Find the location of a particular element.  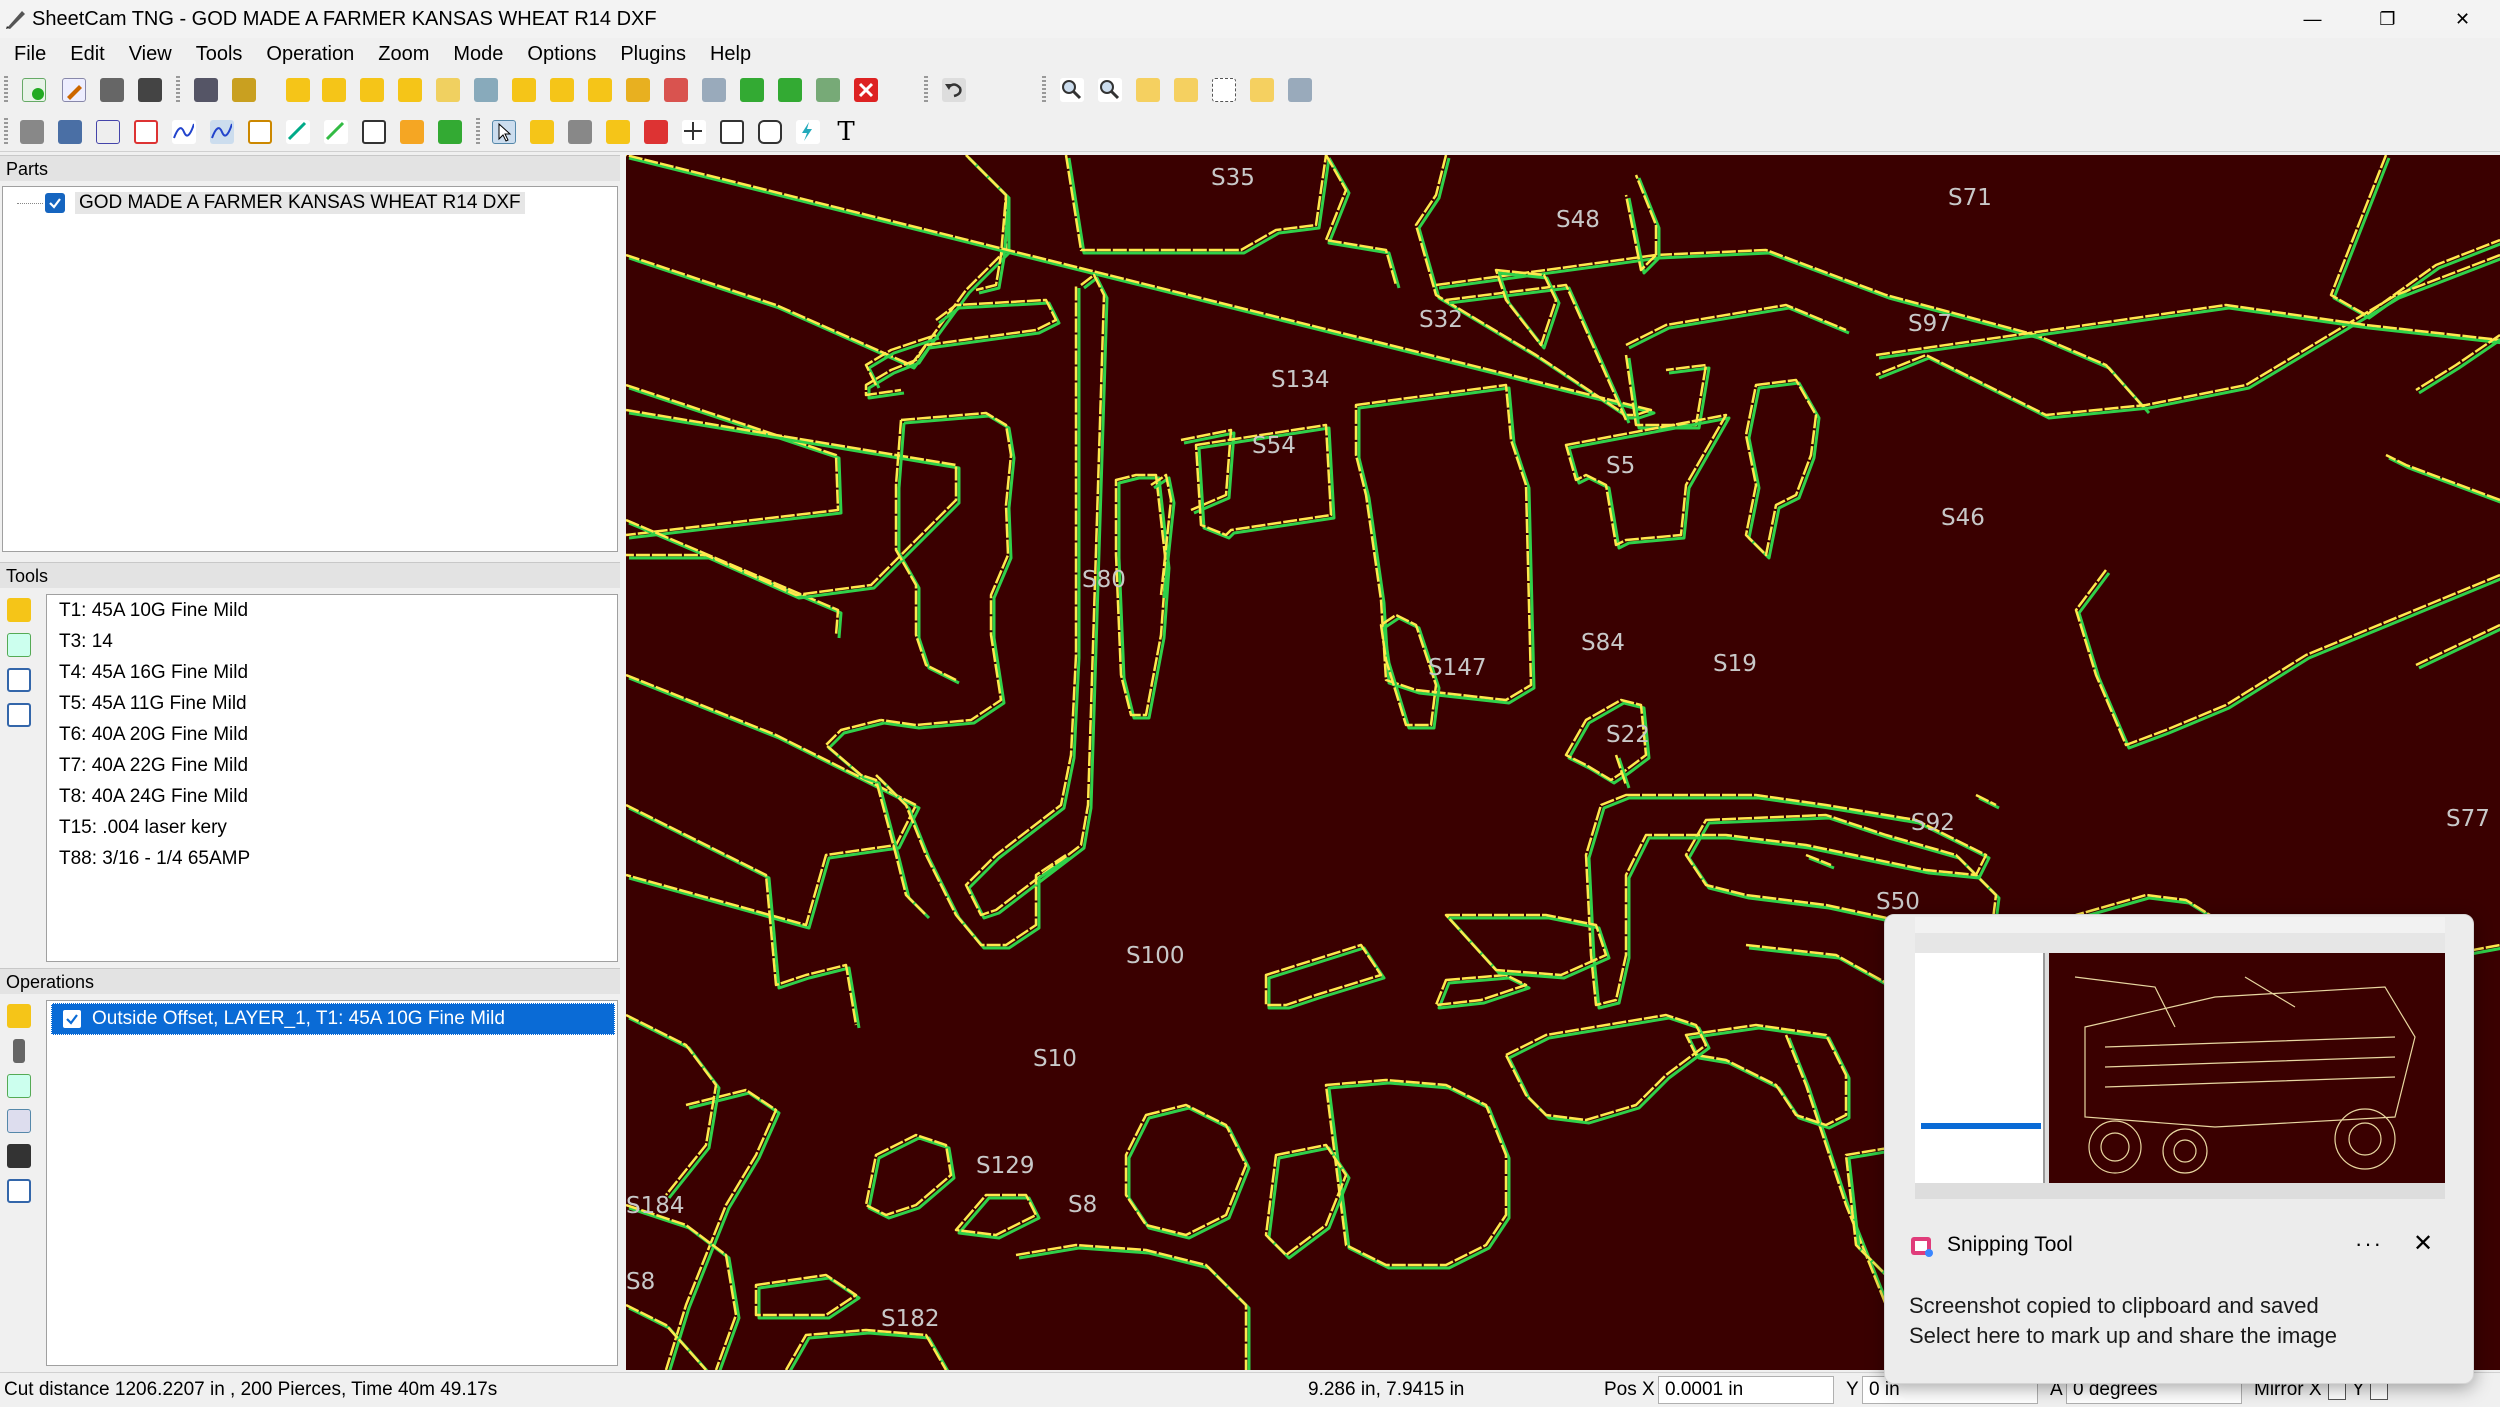

pan-button is located at coordinates (694, 132).